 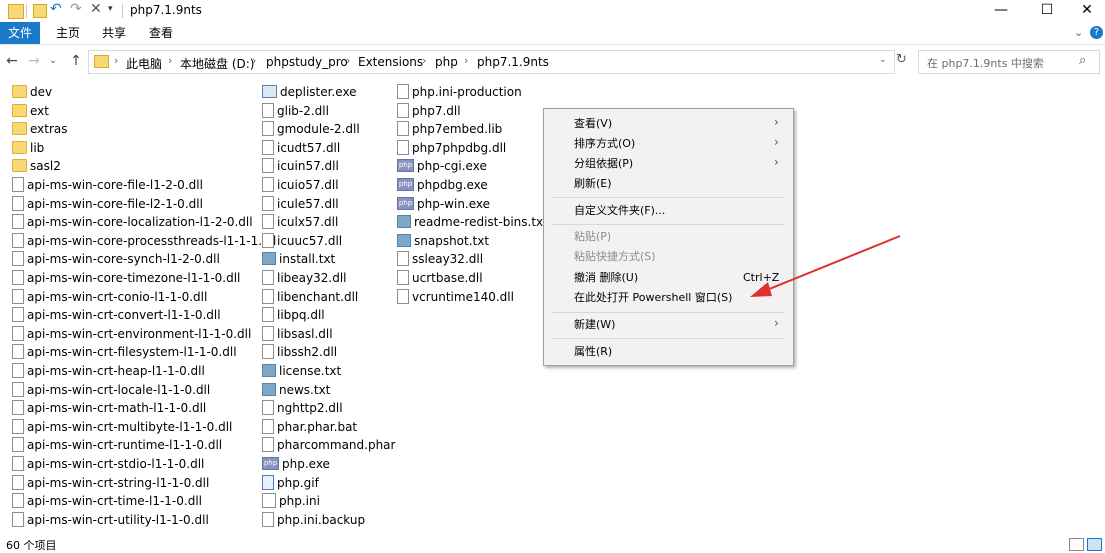 I want to click on file-item: api-ms-win-crt-multibyte-l1-1-0.dll, so click(x=122, y=427).